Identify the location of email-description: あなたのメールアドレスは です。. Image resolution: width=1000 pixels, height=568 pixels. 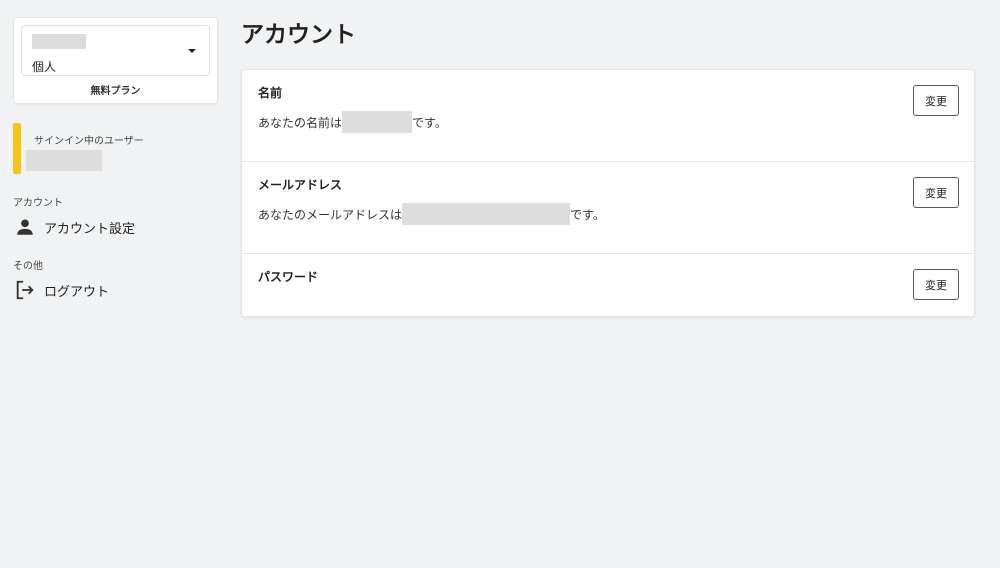
(608, 214).